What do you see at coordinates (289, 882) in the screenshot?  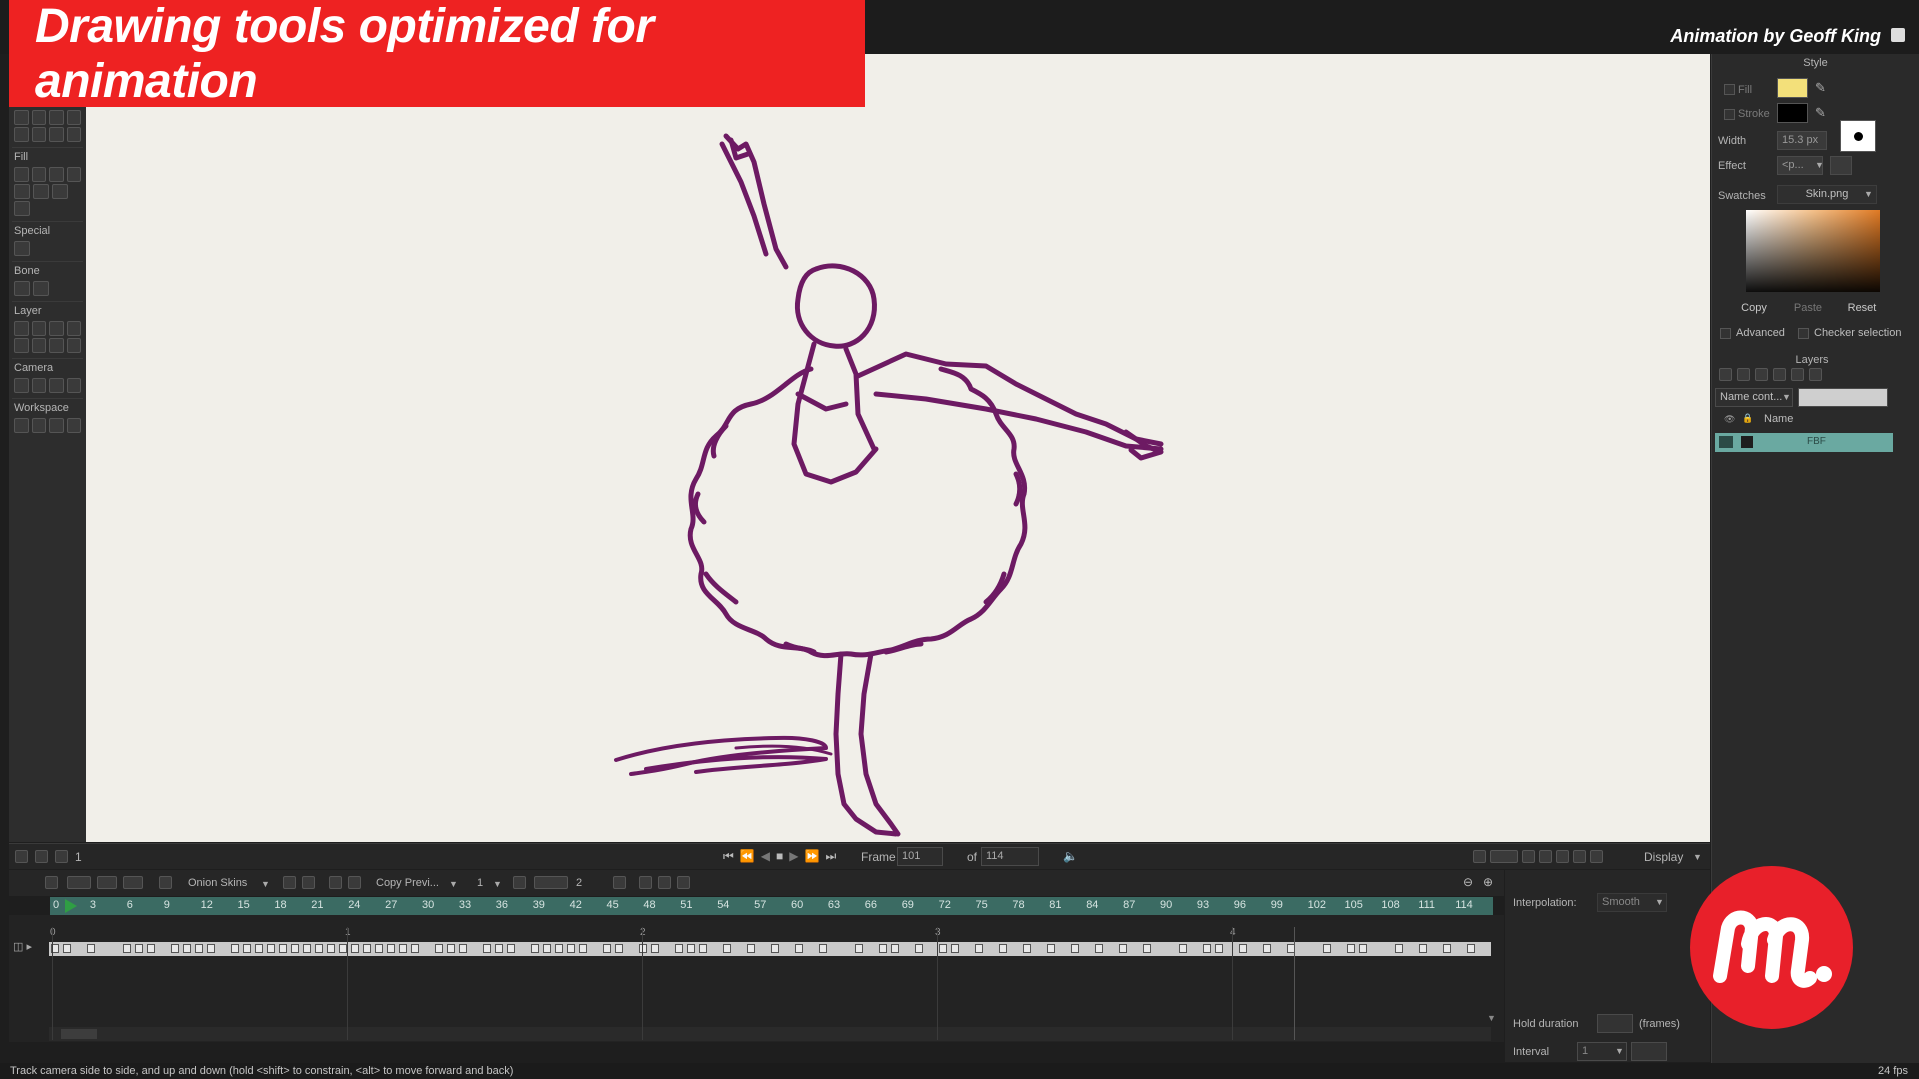 I see `grid-icon` at bounding box center [289, 882].